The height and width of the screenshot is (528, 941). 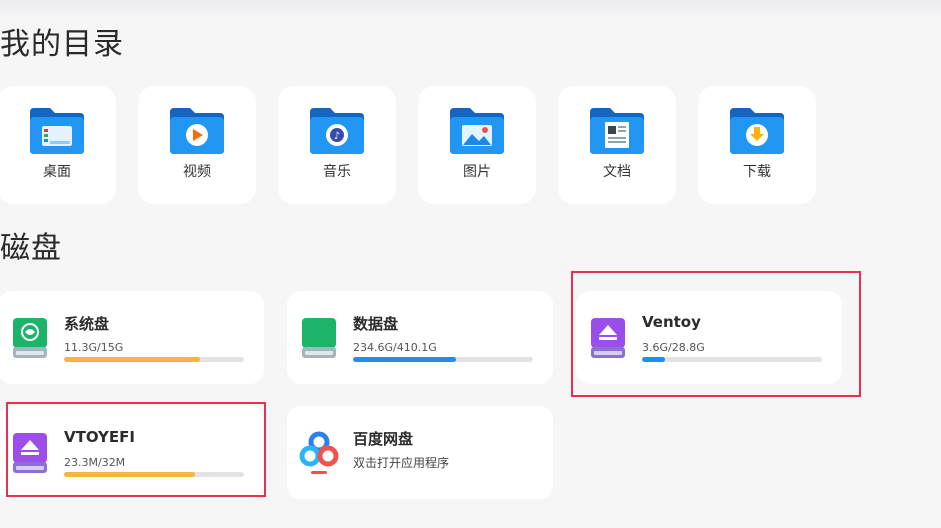 What do you see at coordinates (671, 322) in the screenshot?
I see `disk-name: Ventoy` at bounding box center [671, 322].